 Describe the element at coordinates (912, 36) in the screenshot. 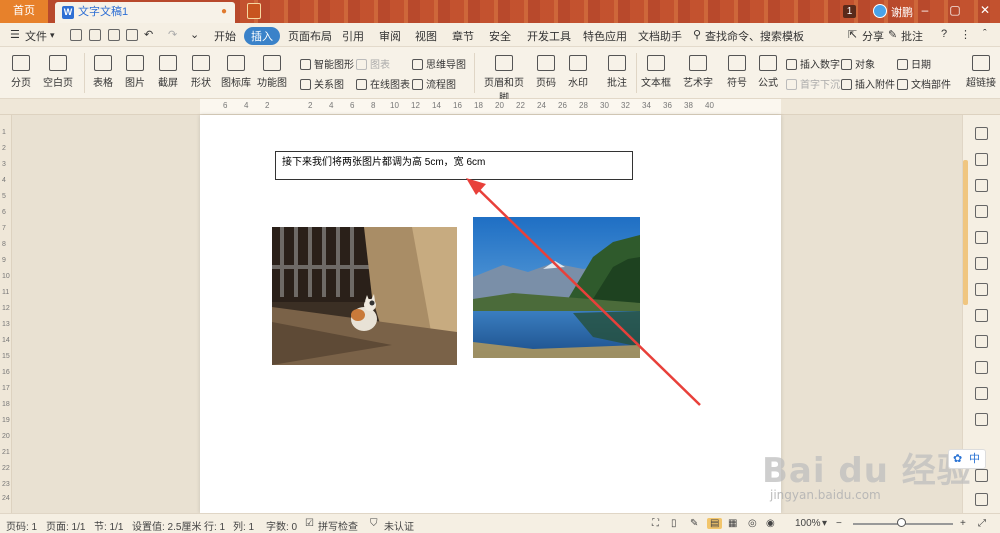

I see `annotate-button: 批注` at that location.